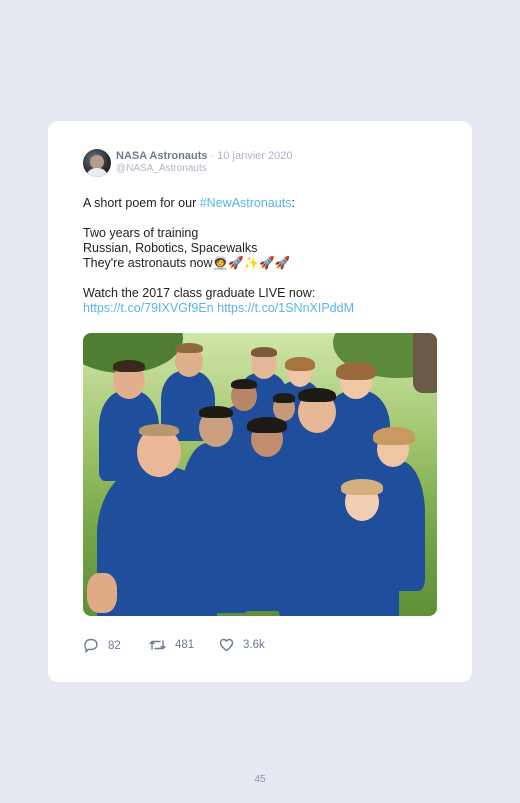 The image size is (520, 803). I want to click on tweet-header: NASA Astronauts · 10 janvier 2020, so click(204, 156).